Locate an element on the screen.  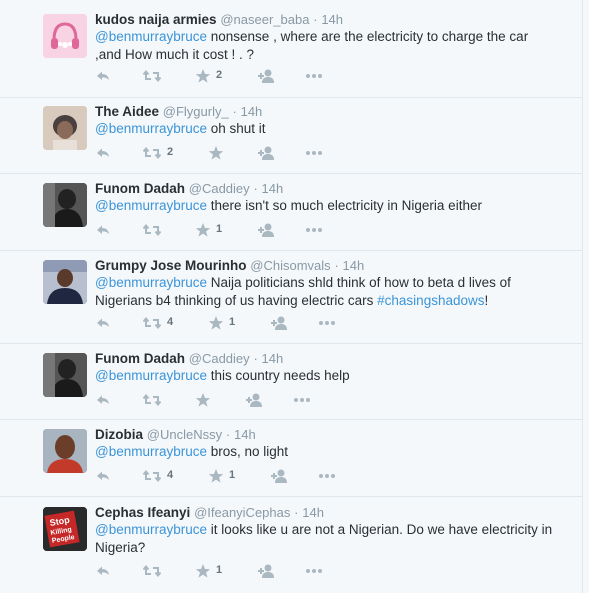
tweet-text-end: ! is located at coordinates (486, 300).